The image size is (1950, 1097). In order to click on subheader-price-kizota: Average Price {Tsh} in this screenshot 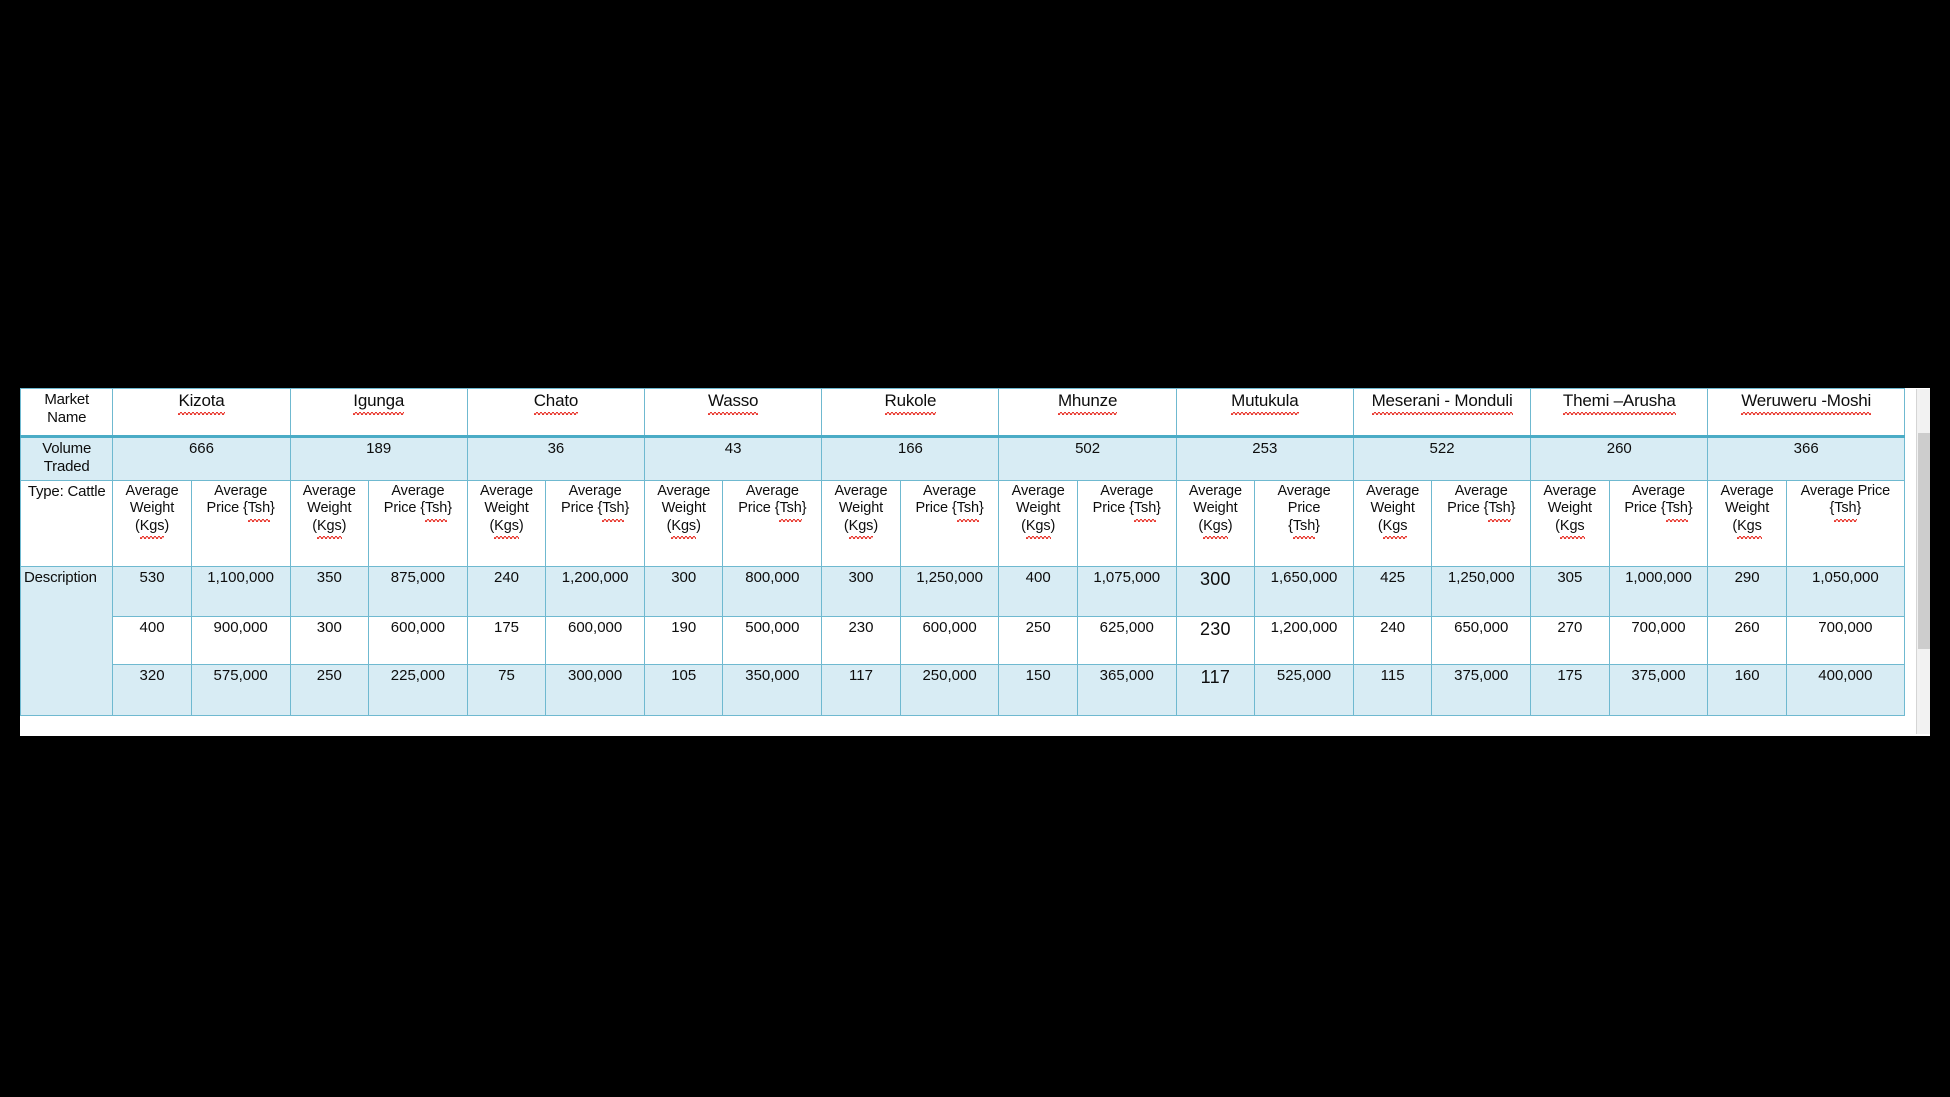, I will do `click(240, 523)`.